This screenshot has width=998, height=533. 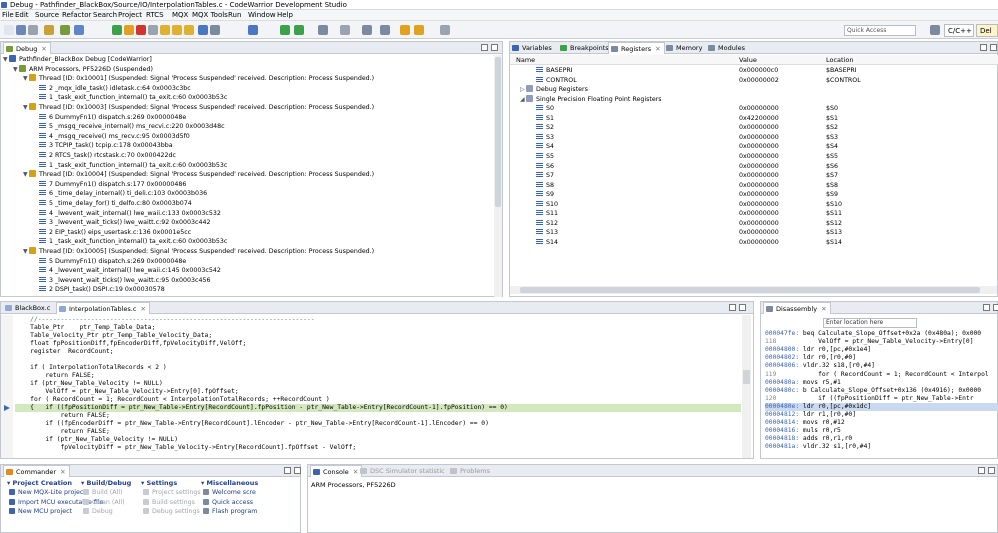 I want to click on tab-registers: Registers ✕, so click(x=636, y=48).